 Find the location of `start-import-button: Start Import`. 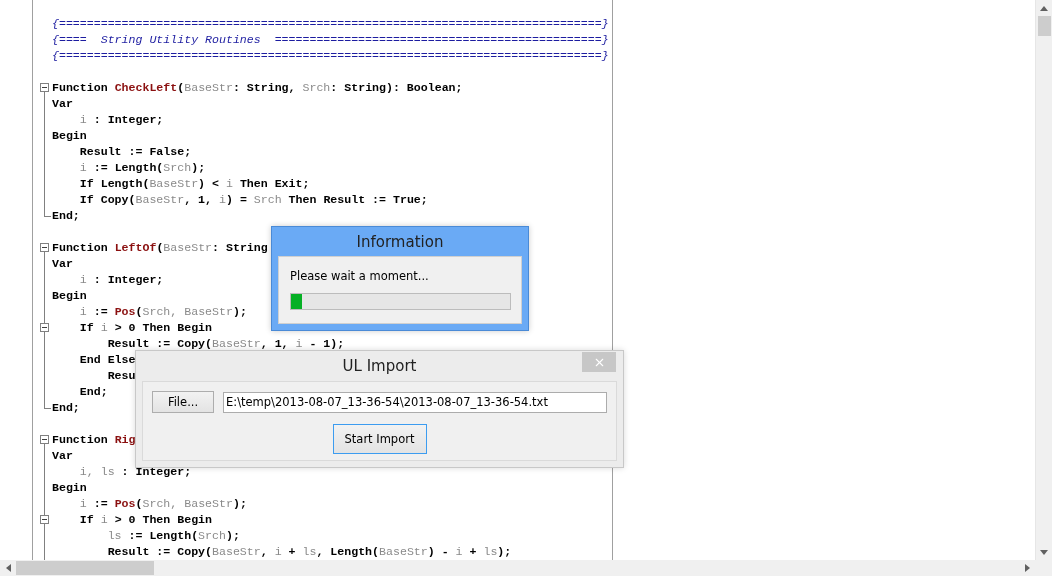

start-import-button: Start Import is located at coordinates (379, 439).